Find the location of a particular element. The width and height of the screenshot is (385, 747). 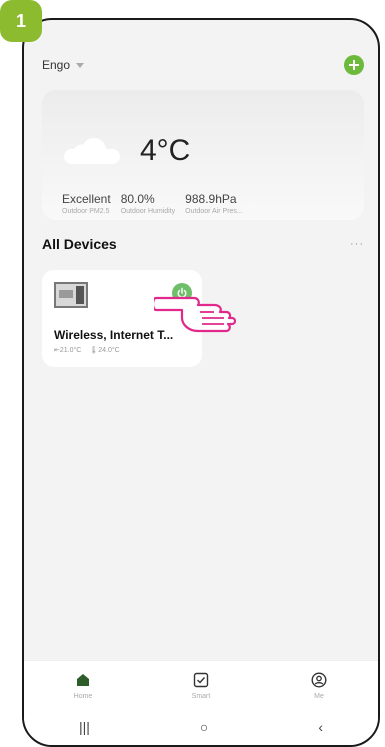

nav-label: Smart is located at coordinates (201, 696).